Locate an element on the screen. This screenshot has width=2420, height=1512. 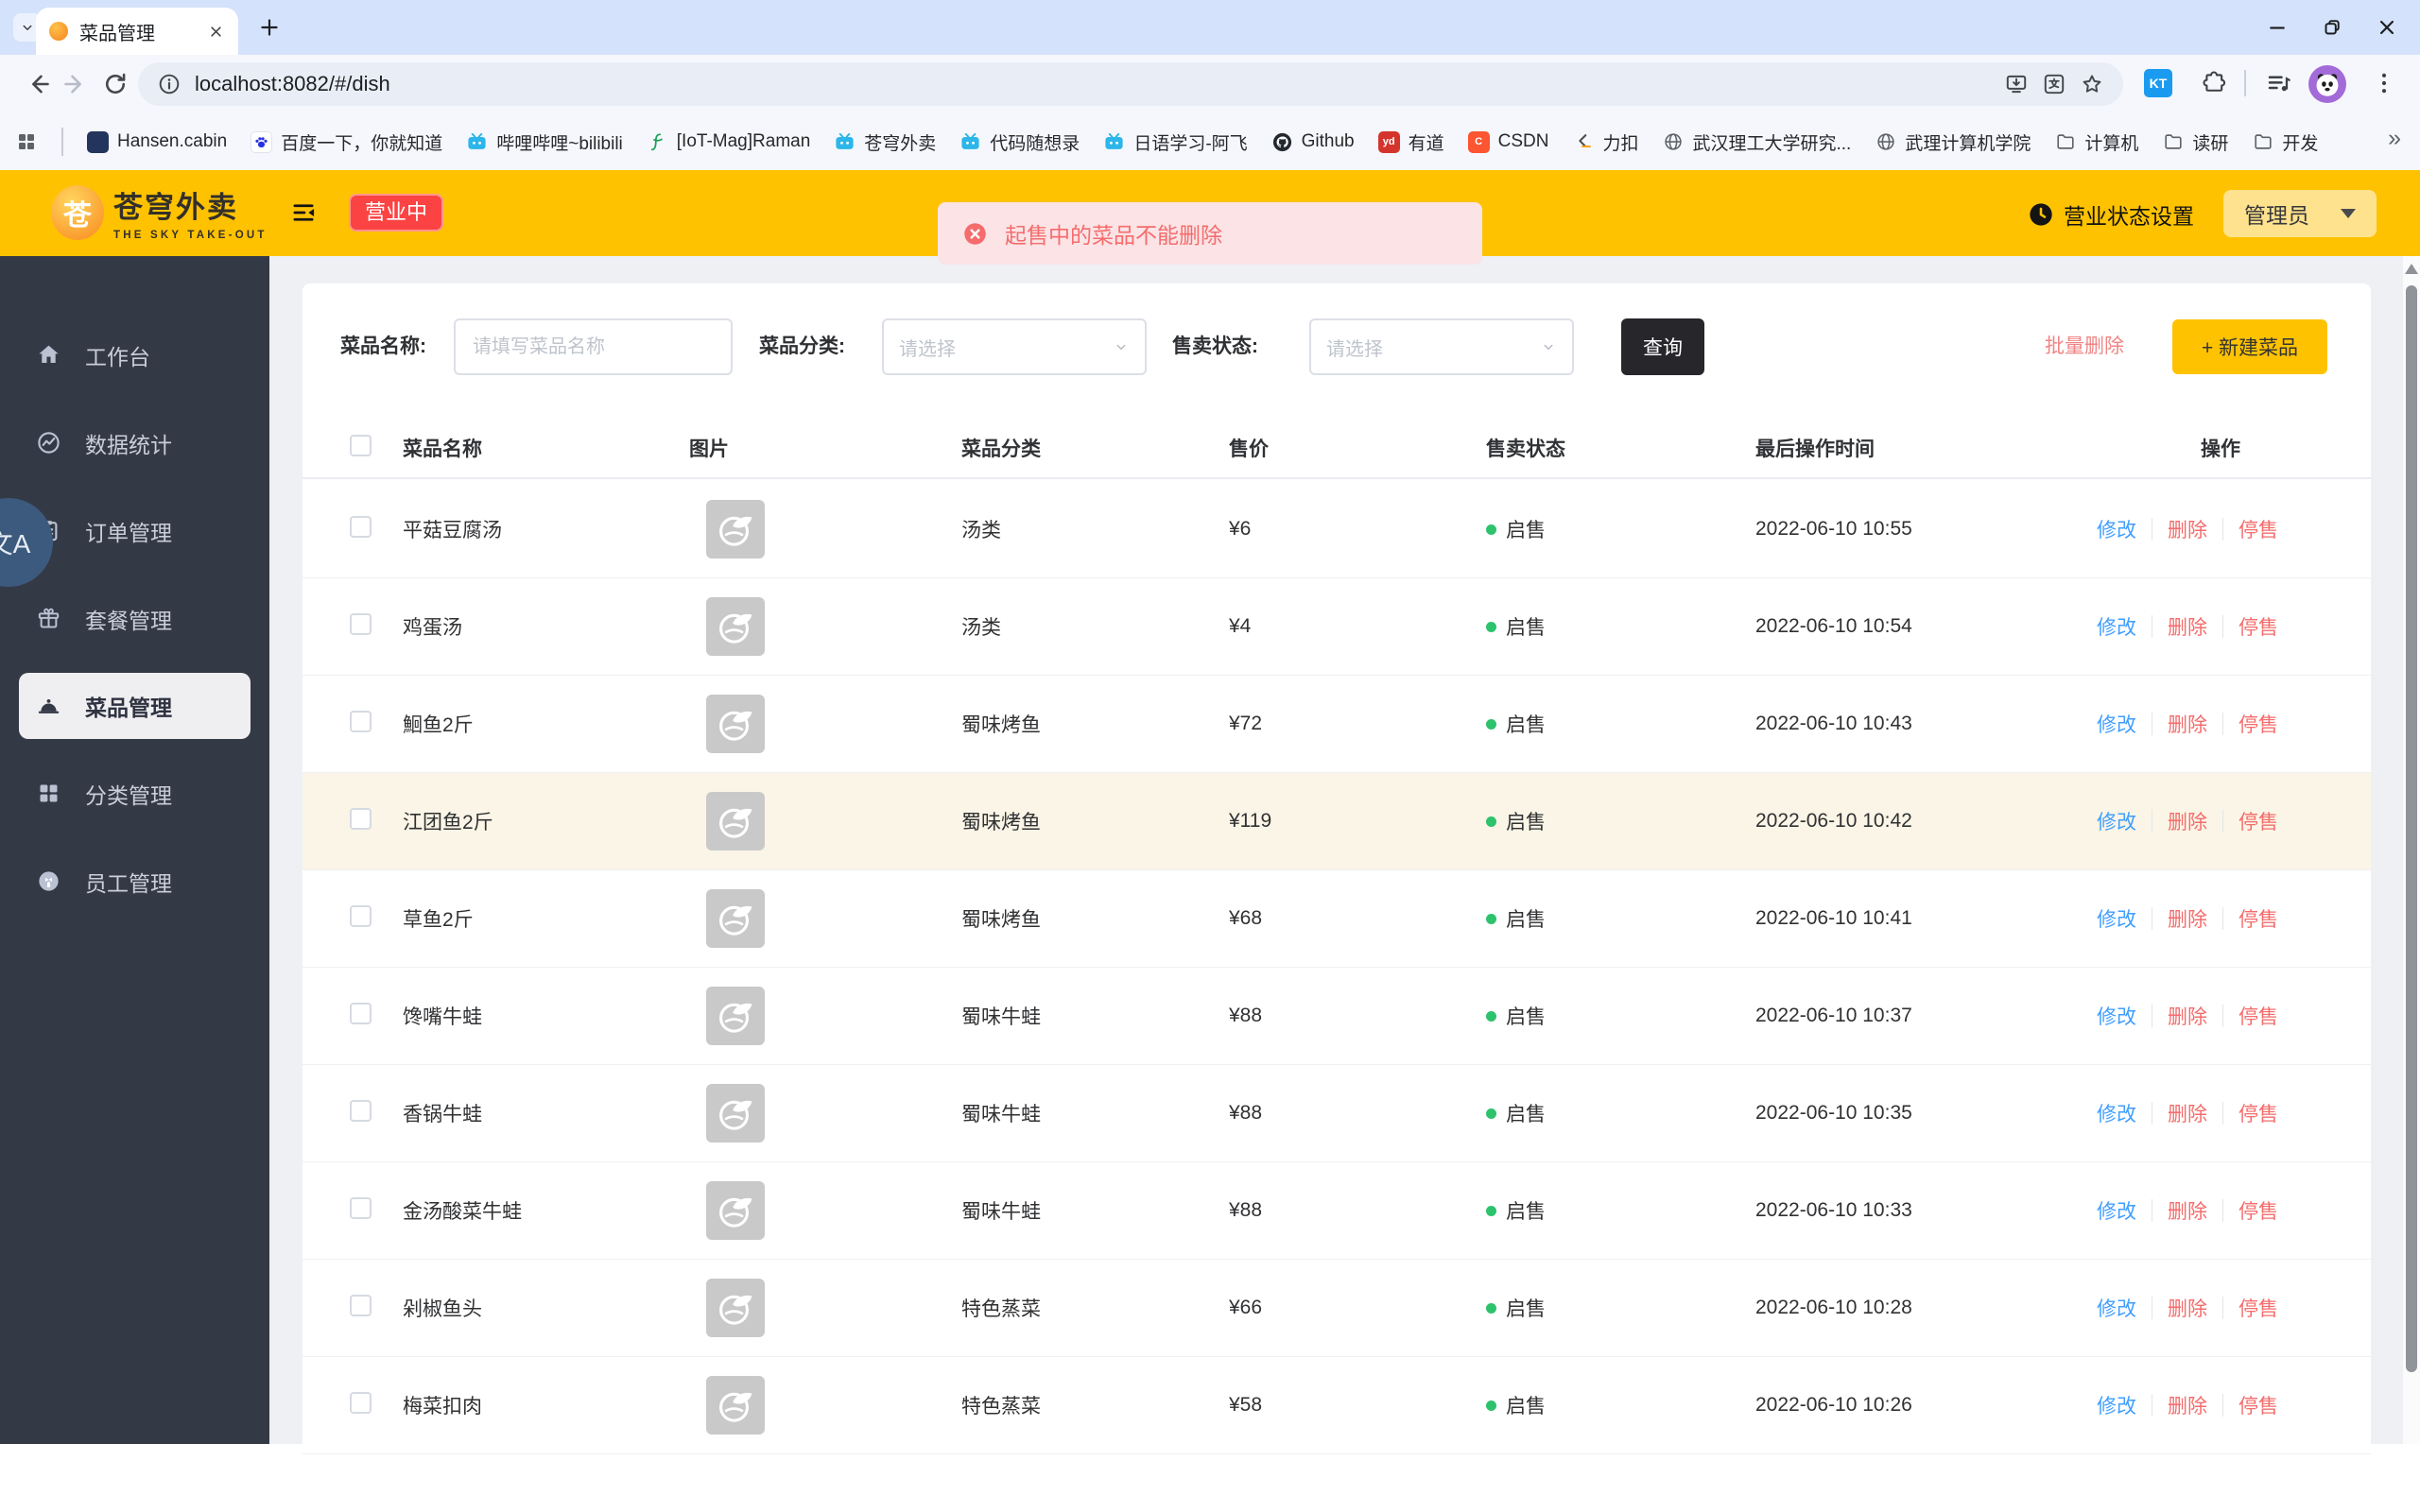
back-button is located at coordinates (38, 84).